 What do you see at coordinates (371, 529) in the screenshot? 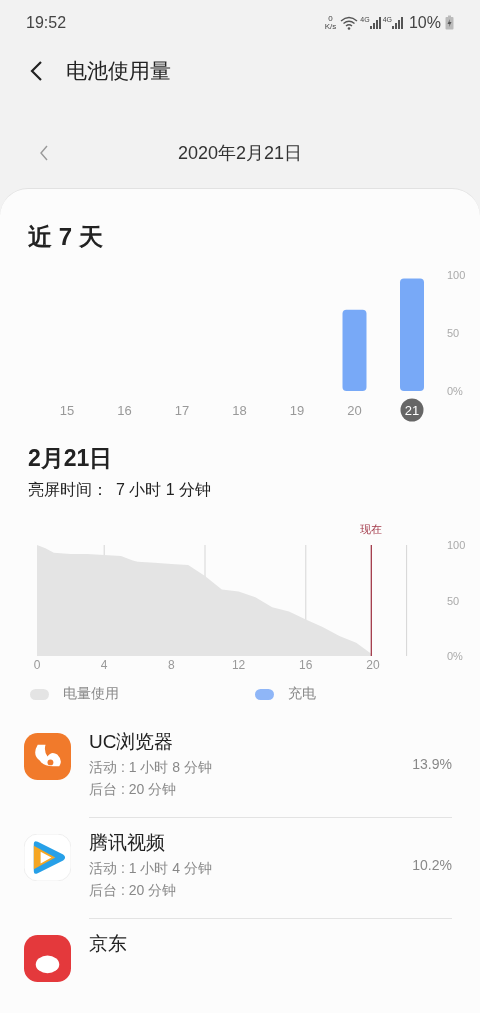
I see `now-label: 现在` at bounding box center [371, 529].